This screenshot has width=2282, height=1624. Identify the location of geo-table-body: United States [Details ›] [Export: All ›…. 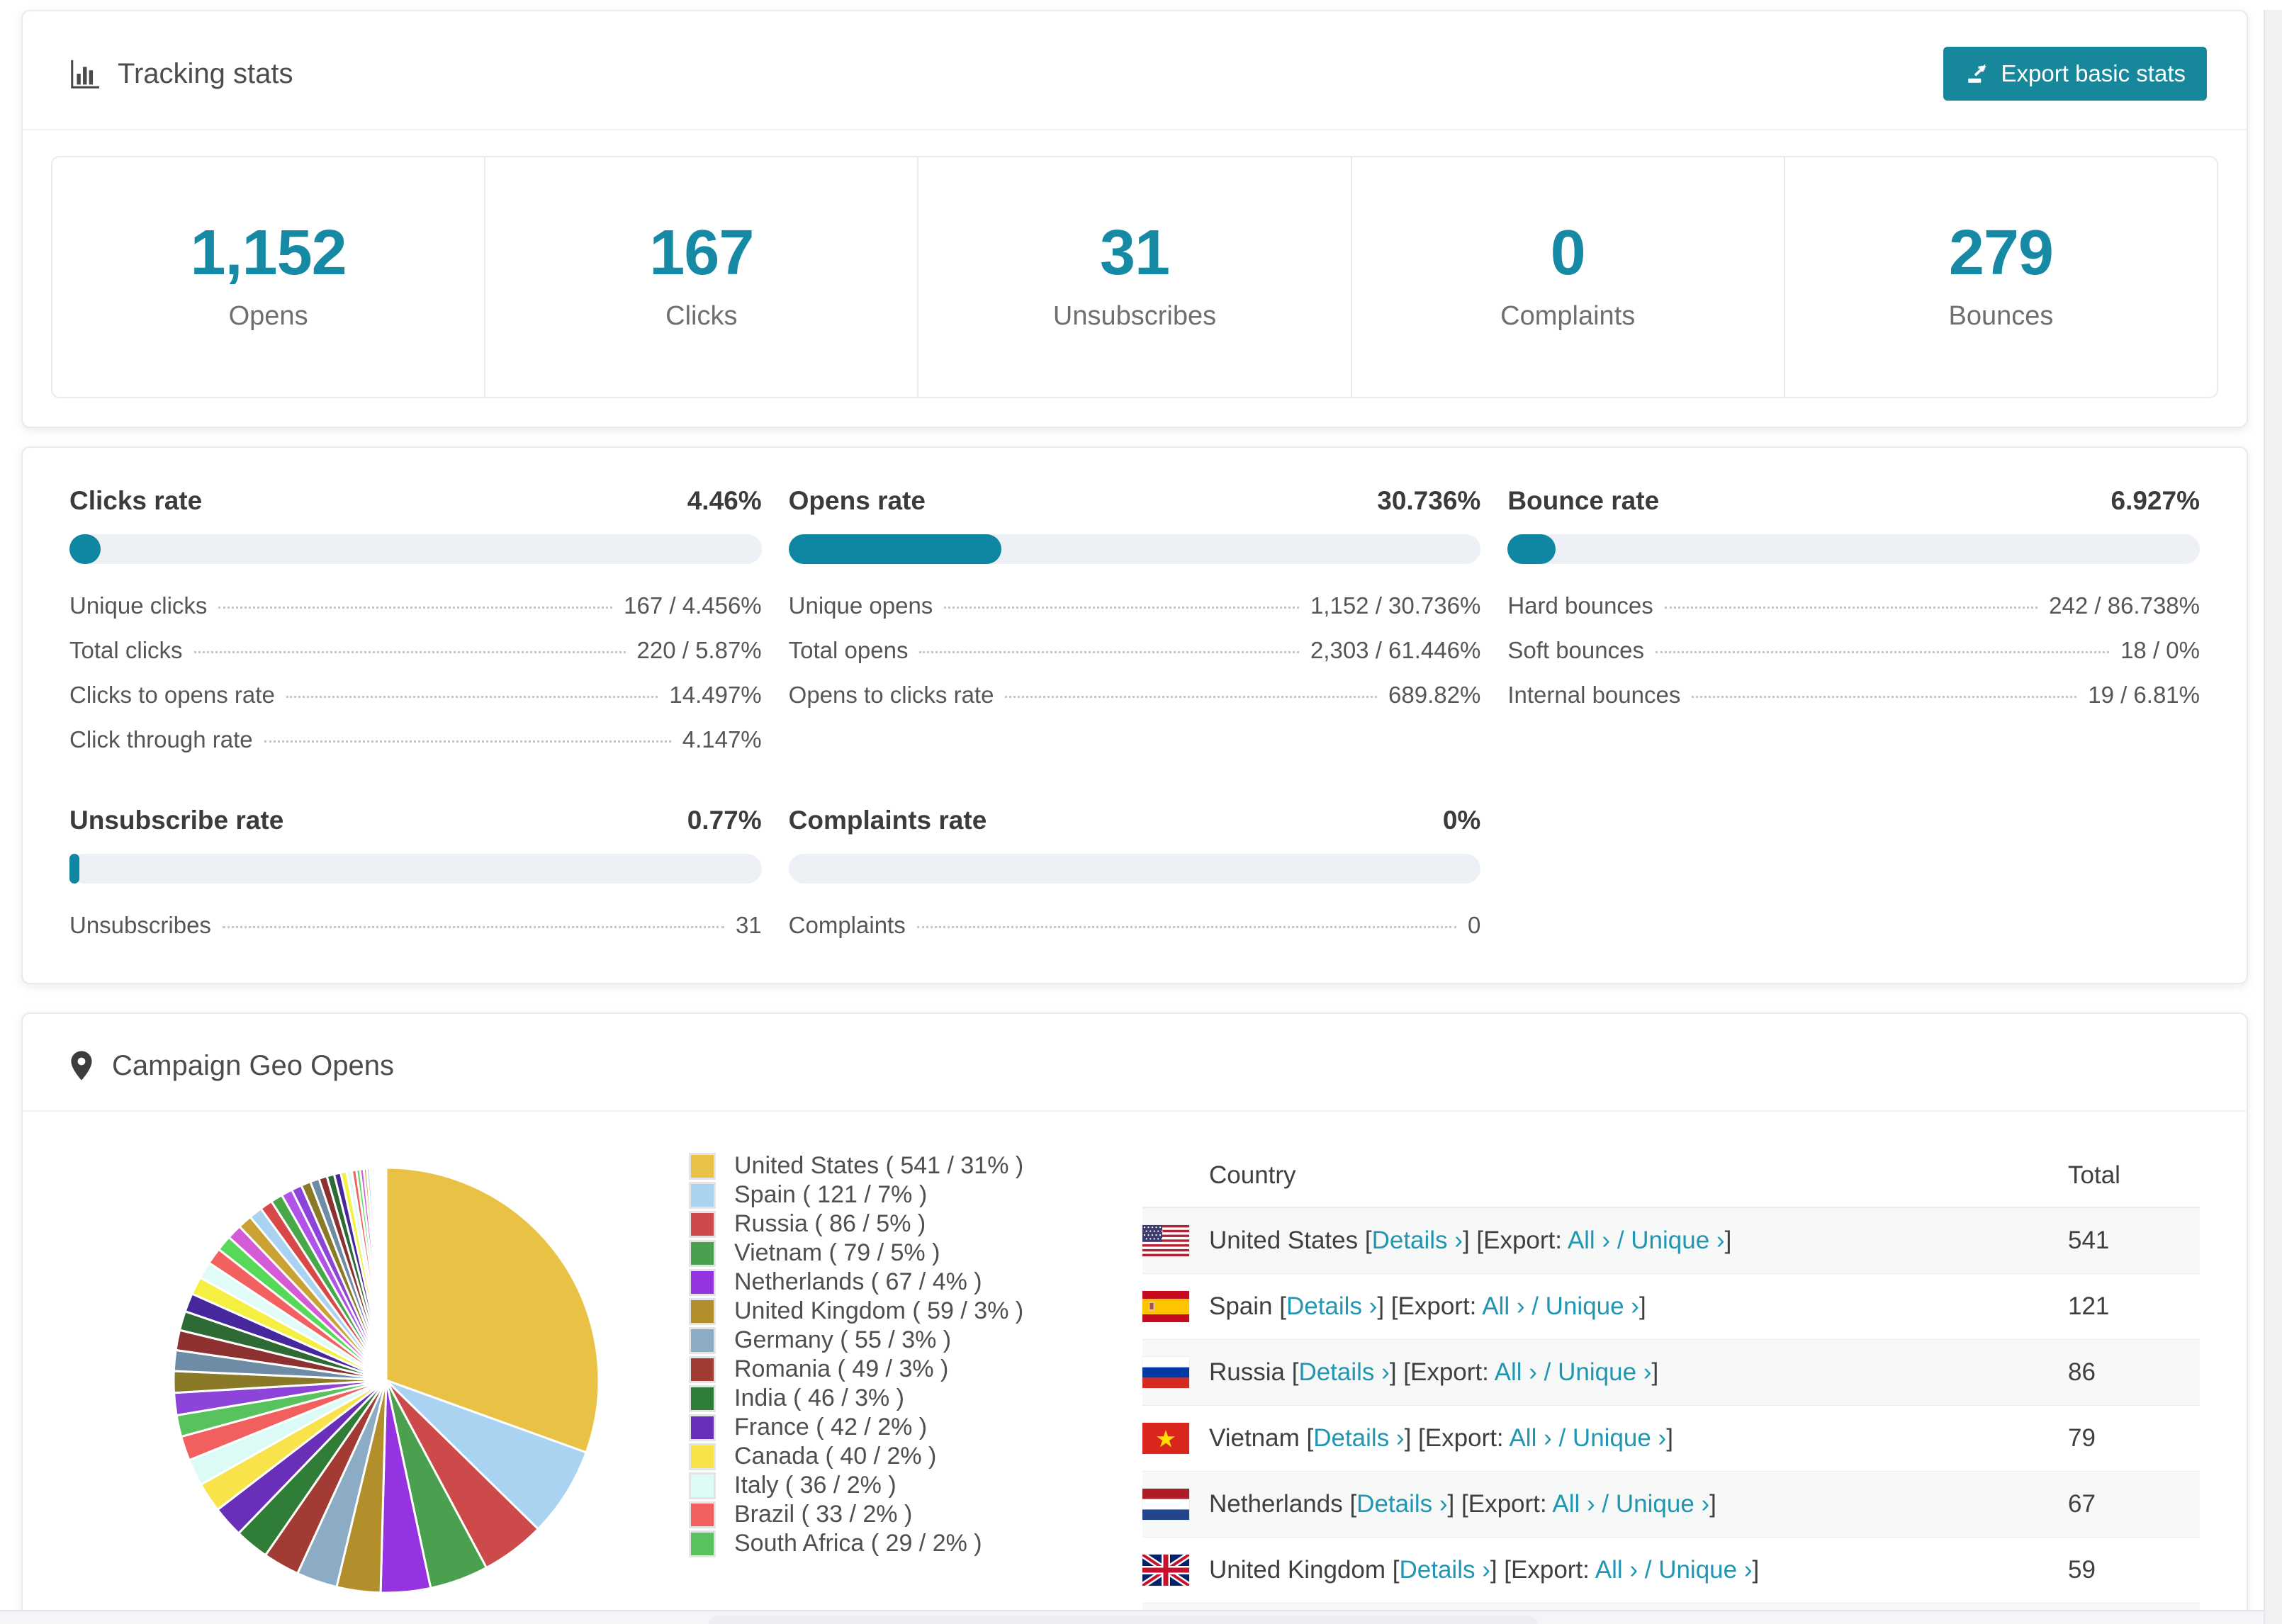
(1671, 1414).